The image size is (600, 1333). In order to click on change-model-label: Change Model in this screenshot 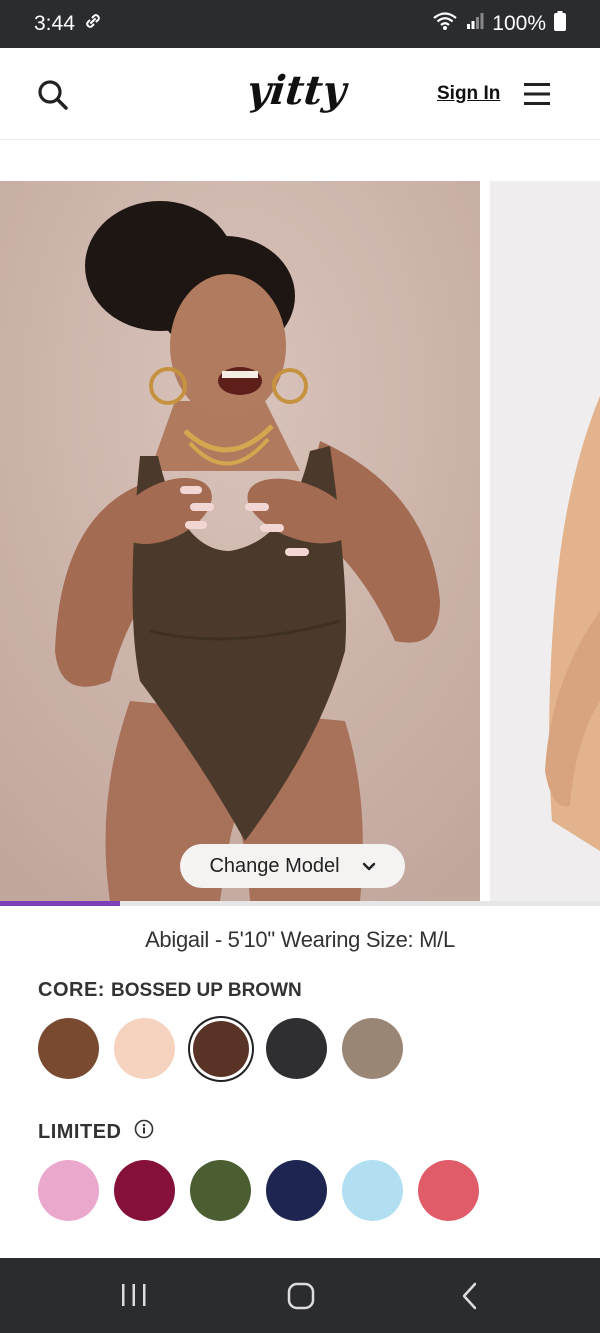, I will do `click(274, 865)`.